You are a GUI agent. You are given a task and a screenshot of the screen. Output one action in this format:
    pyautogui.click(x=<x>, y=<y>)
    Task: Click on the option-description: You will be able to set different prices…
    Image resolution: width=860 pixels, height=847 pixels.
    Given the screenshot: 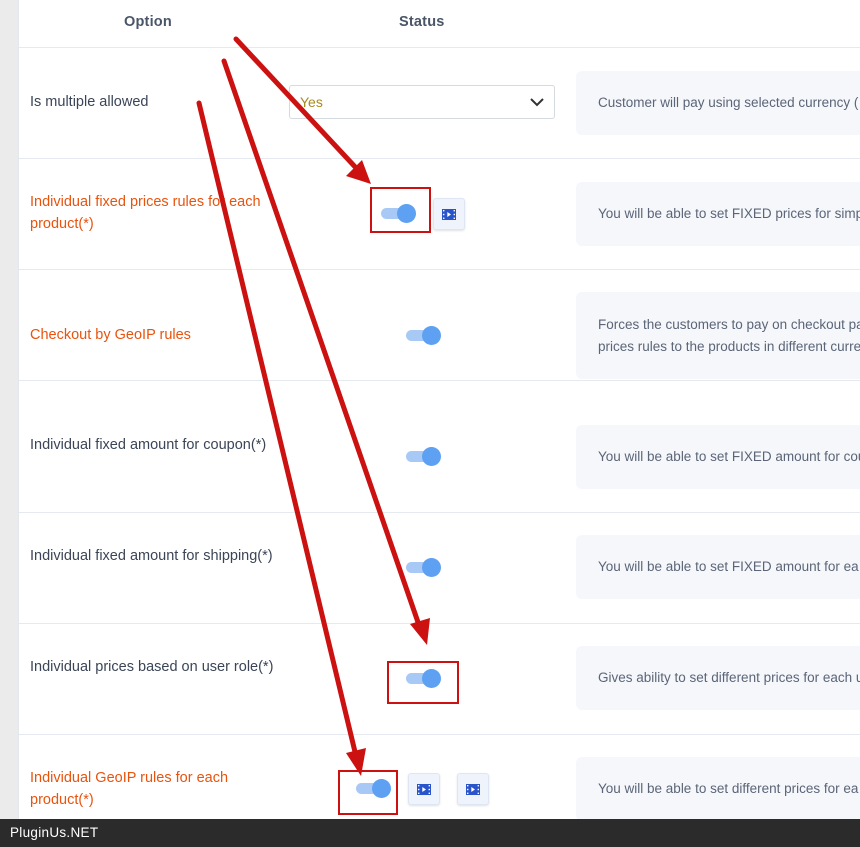 What is the action you would take?
    pyautogui.click(x=718, y=788)
    